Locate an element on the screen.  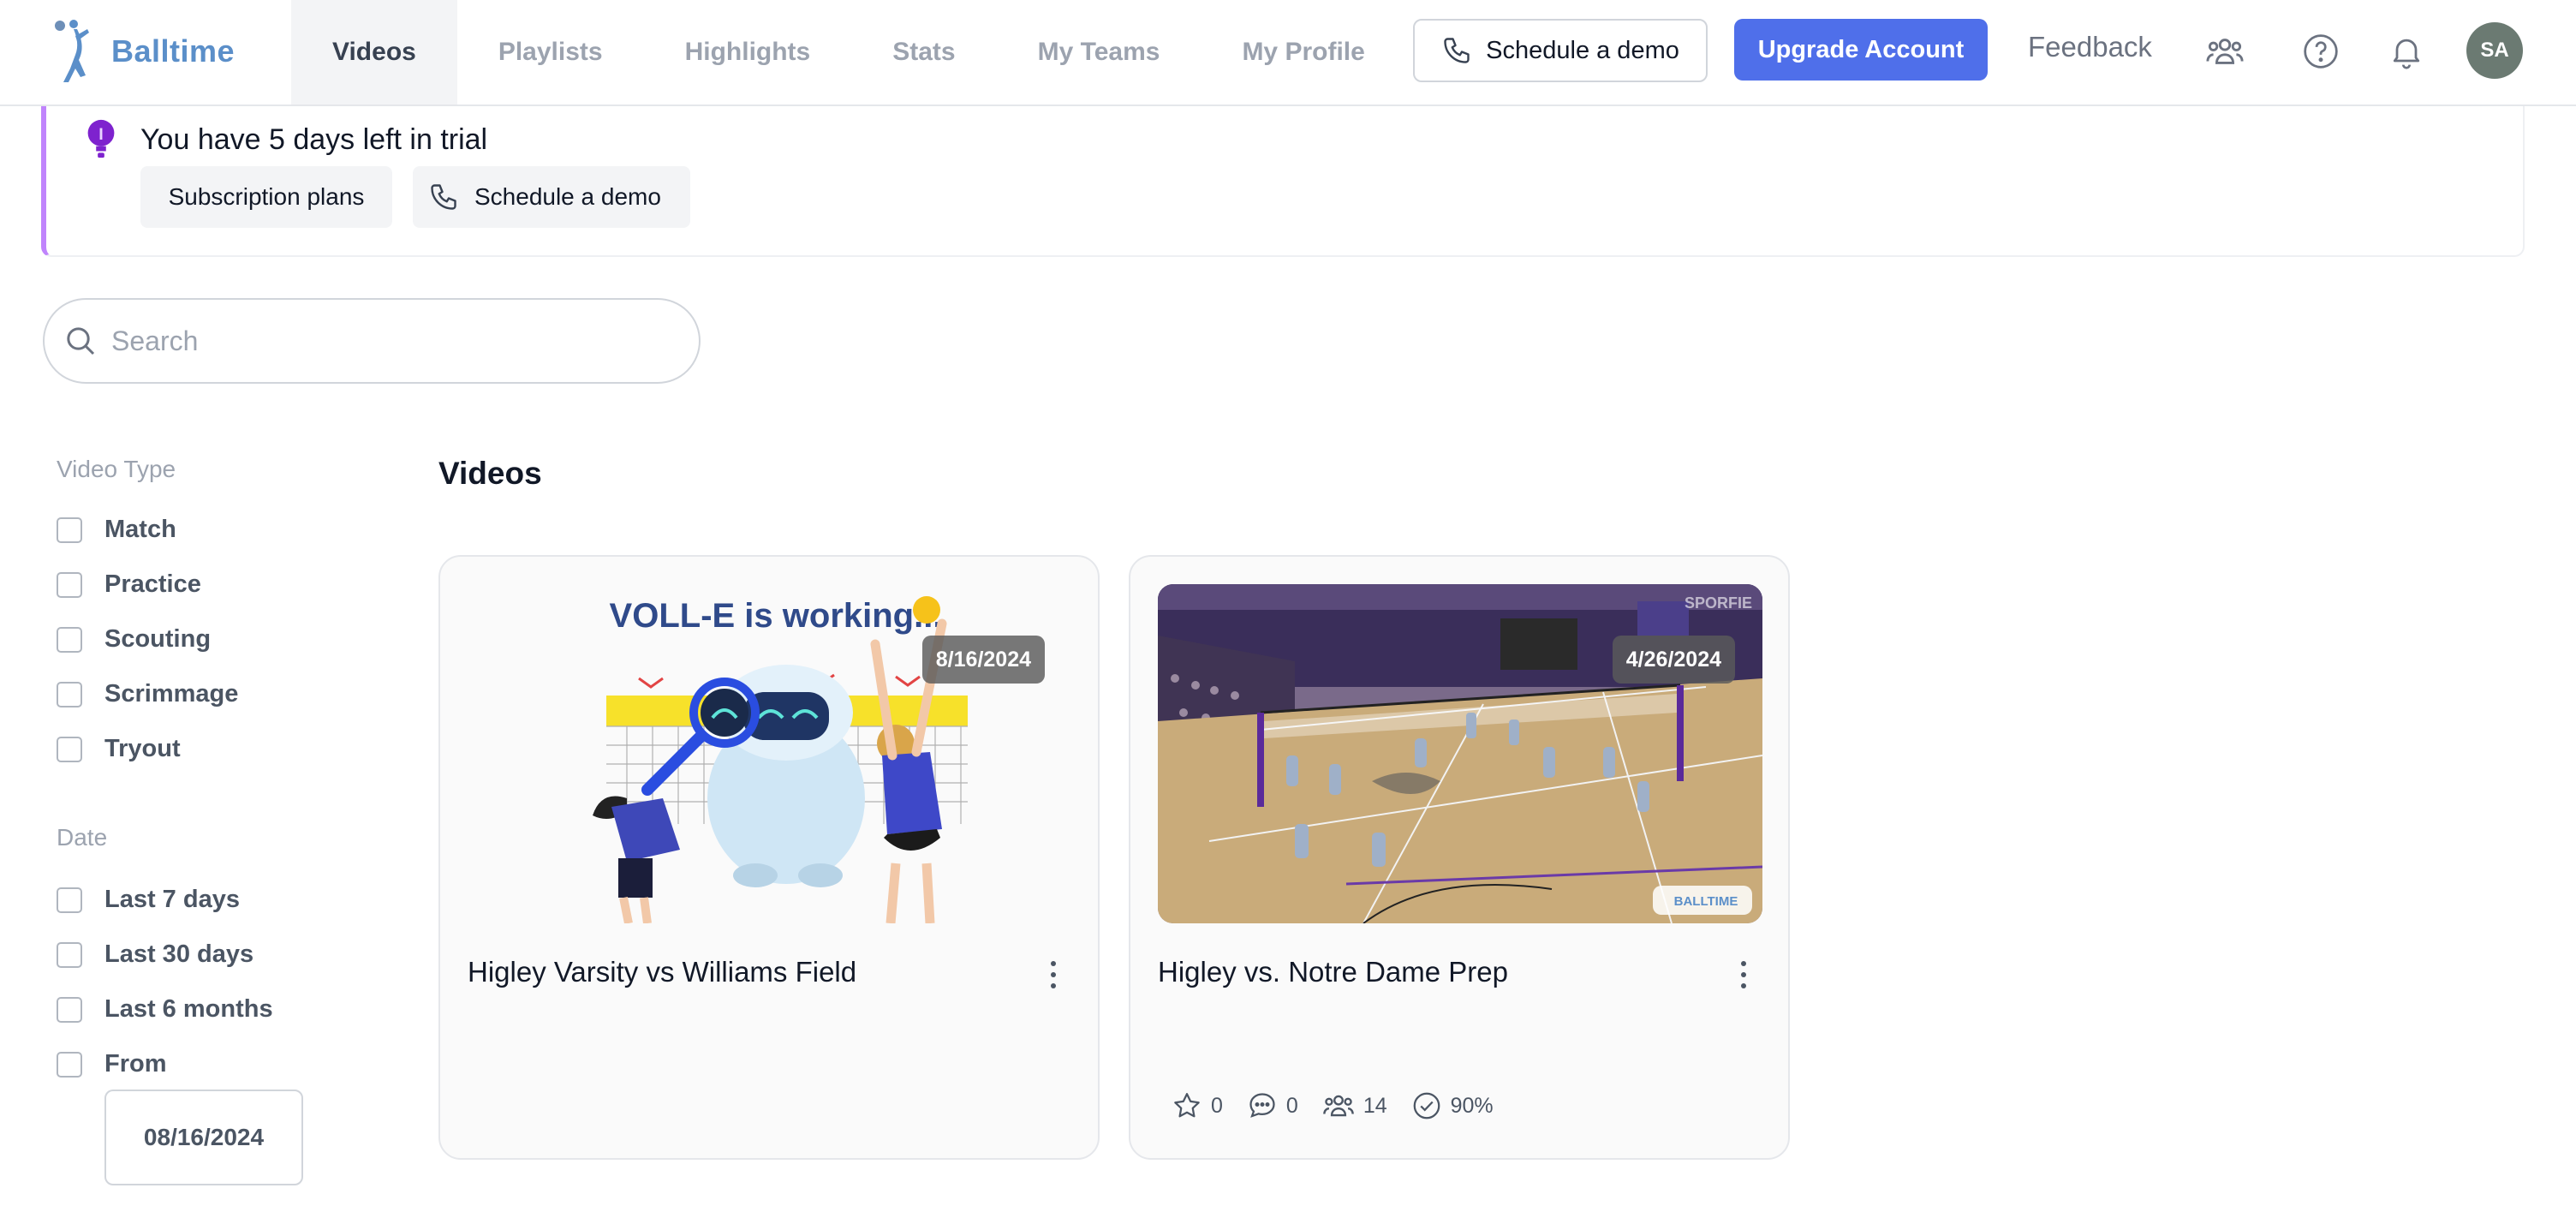
tab-my-teams: My Teams is located at coordinates (1099, 52).